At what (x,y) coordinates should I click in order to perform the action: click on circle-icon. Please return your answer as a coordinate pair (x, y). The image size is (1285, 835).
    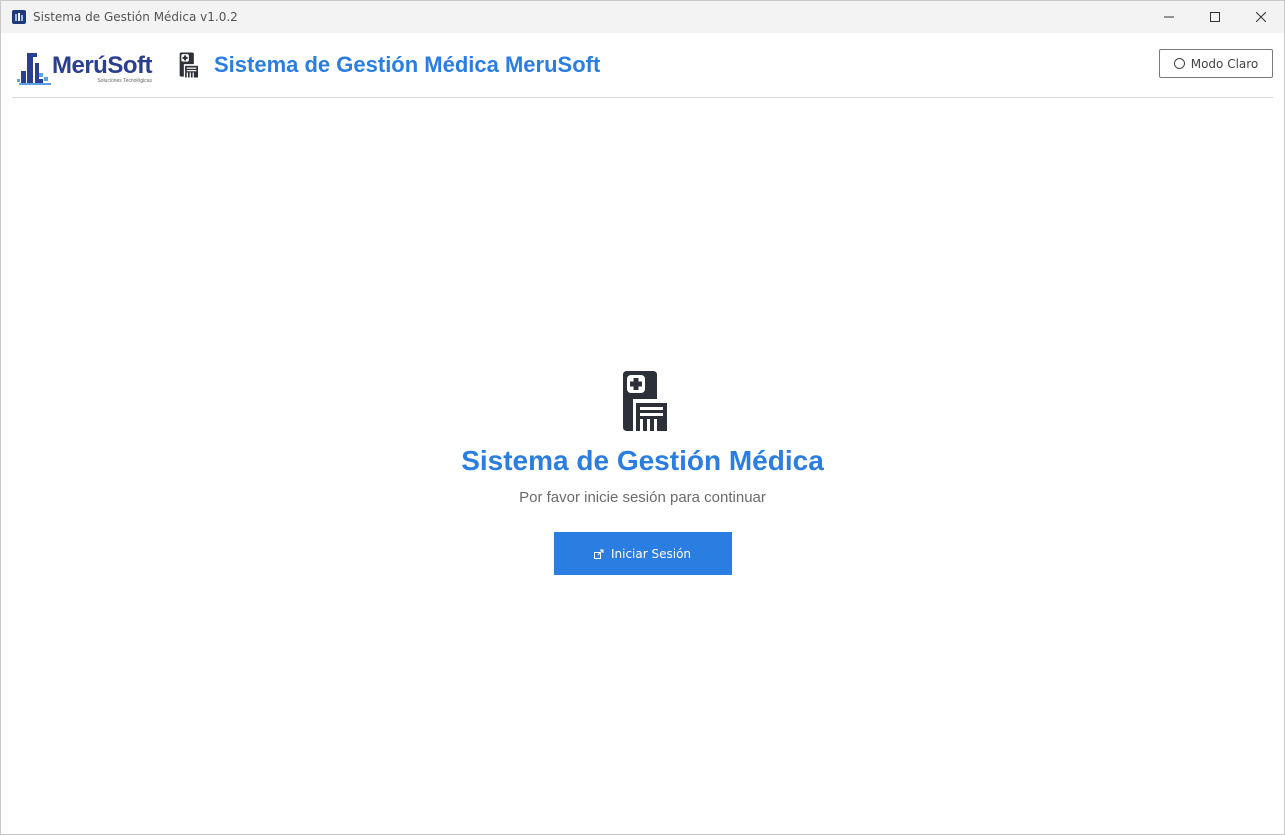
    Looking at the image, I should click on (1179, 63).